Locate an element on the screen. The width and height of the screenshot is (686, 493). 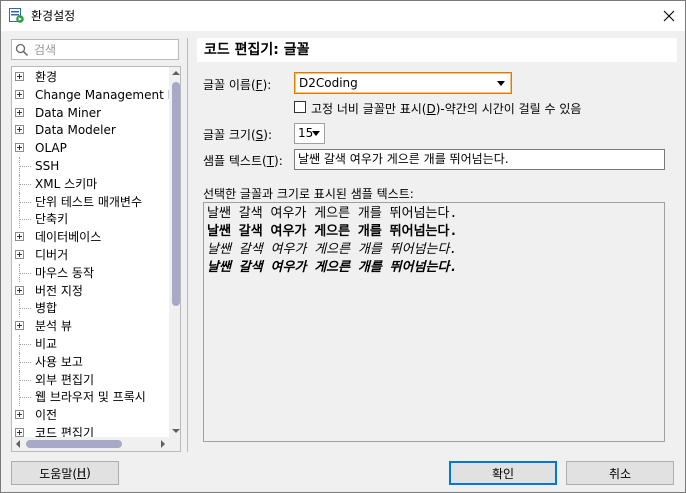
font-name-dropdown: D2Coding is located at coordinates (403, 83).